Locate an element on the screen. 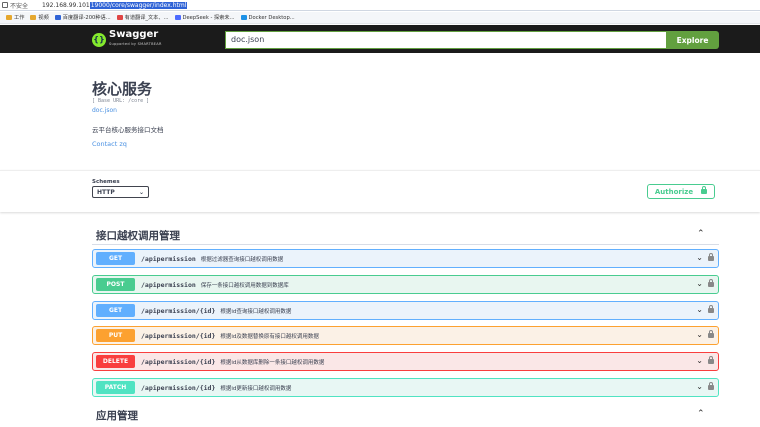 This screenshot has width=760, height=427. base-url: [ Base URL: /core ] is located at coordinates (121, 101).